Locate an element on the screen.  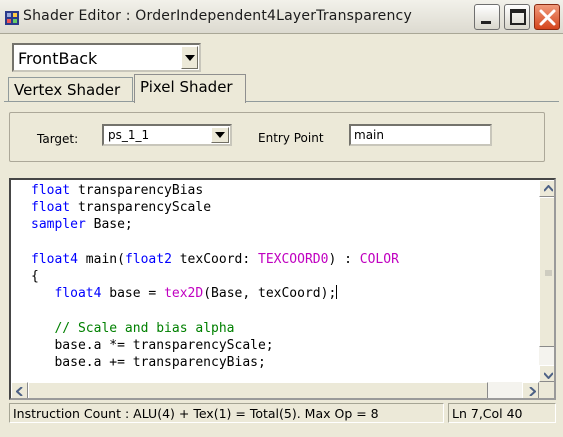
grip-icon is located at coordinates (548, 273).